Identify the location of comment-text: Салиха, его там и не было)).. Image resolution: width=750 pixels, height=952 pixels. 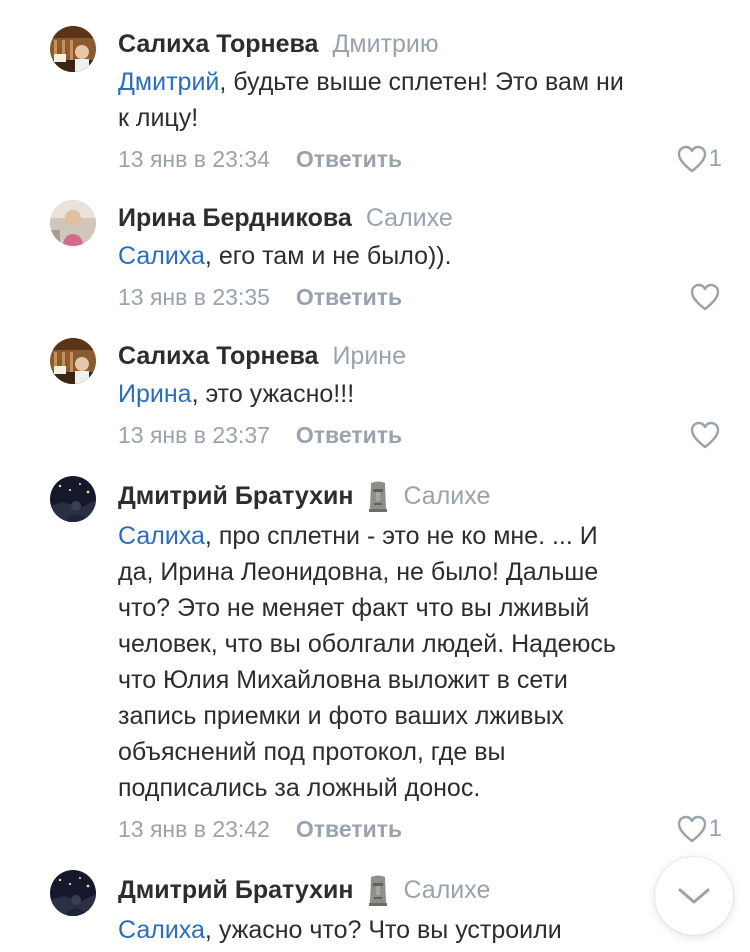
(418, 256).